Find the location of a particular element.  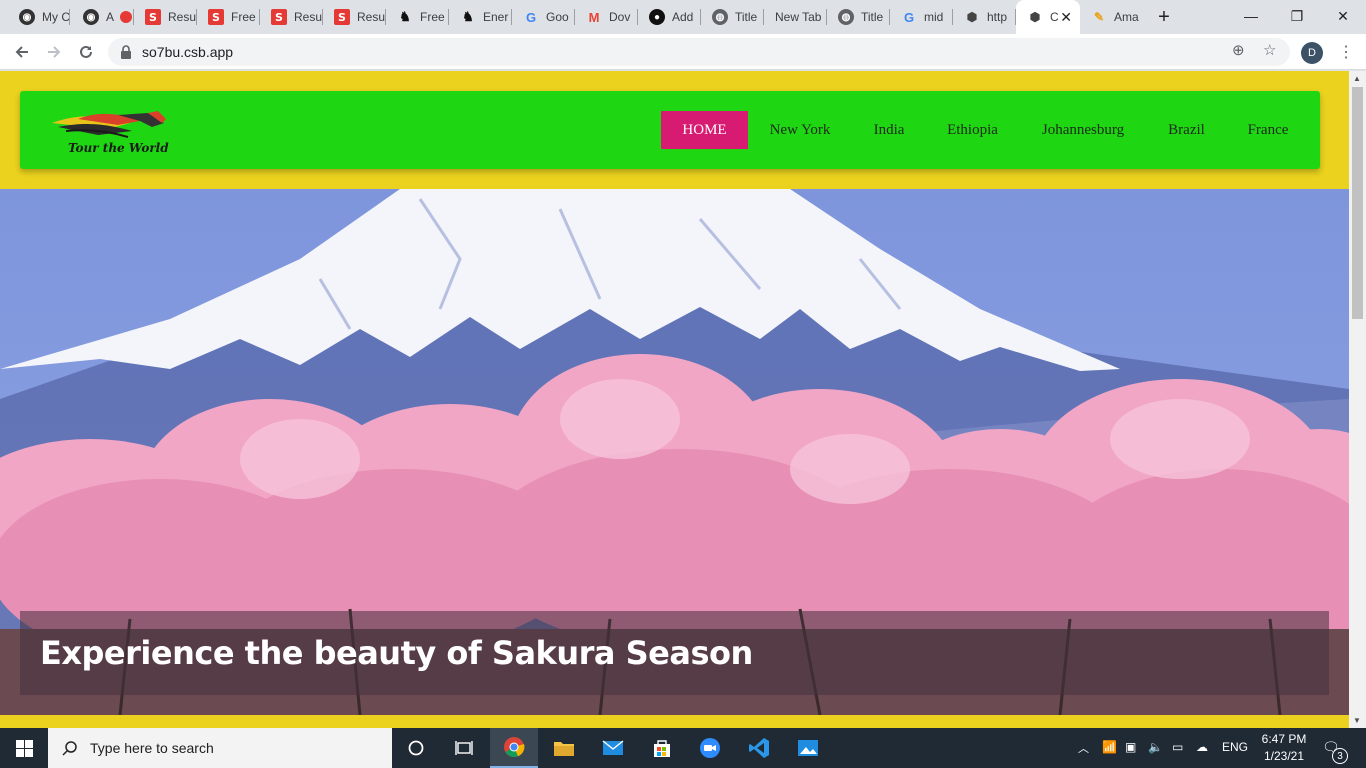

browser-tab: M Dov is located at coordinates (606, 17).